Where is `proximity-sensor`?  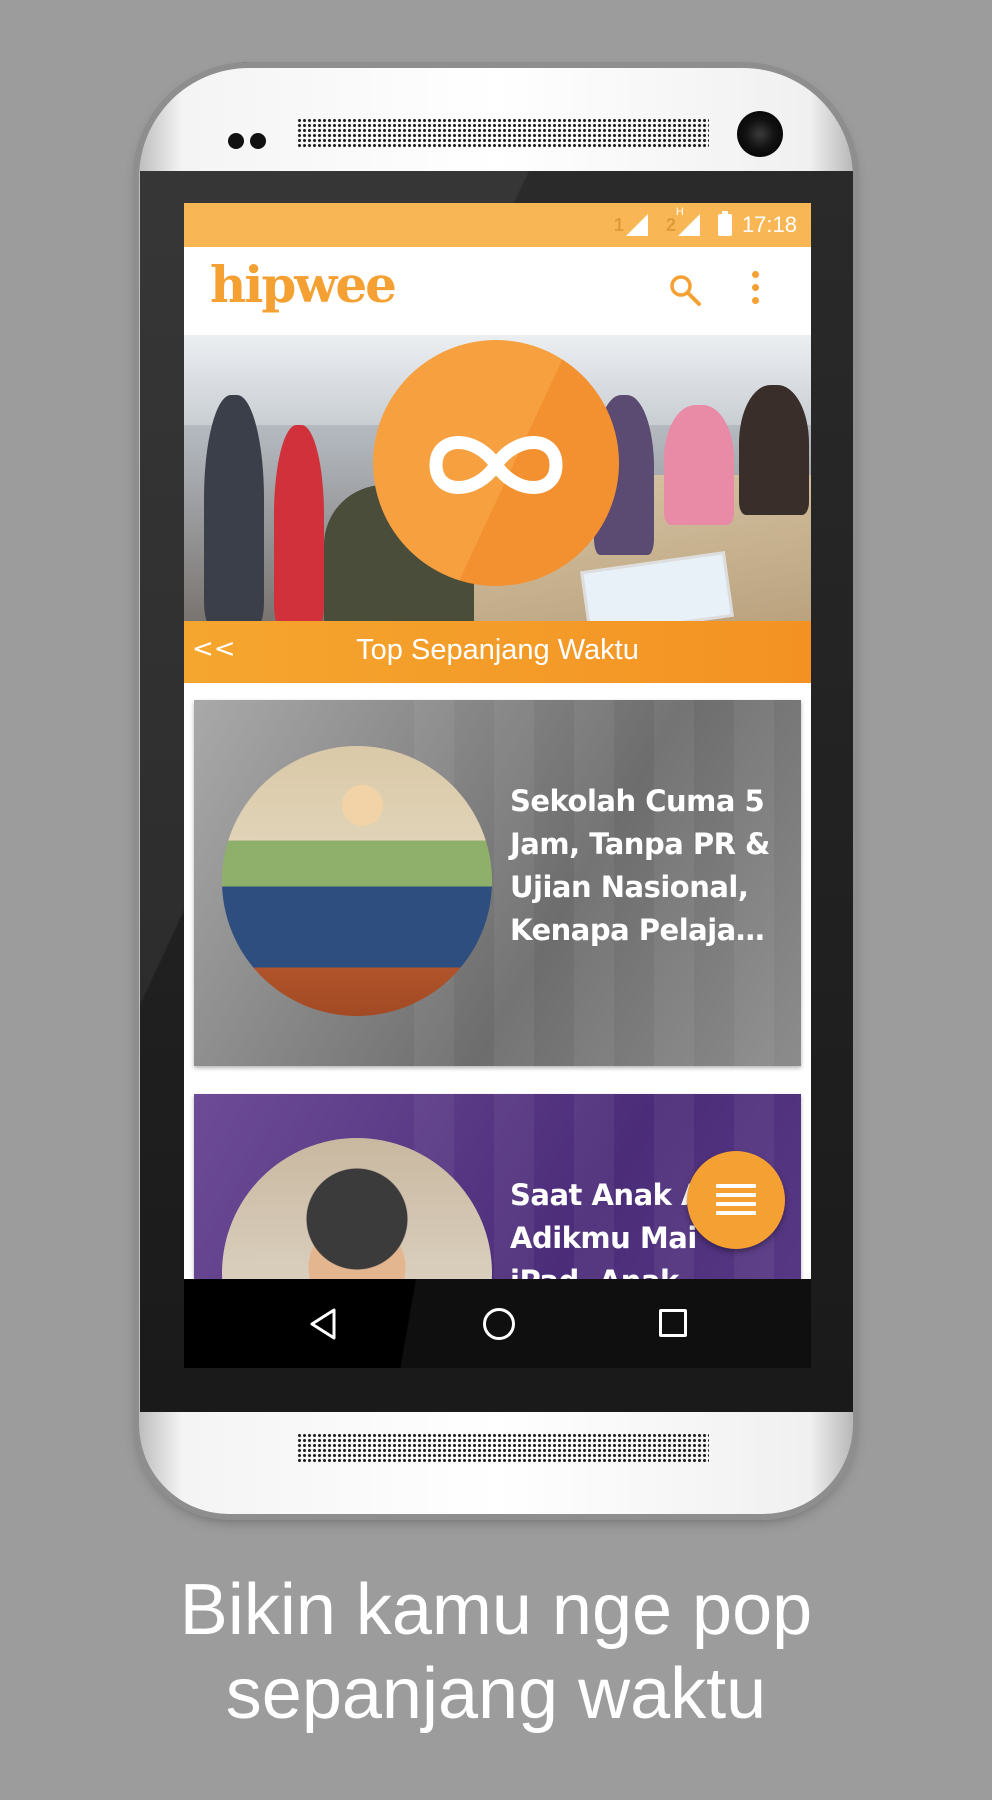 proximity-sensor is located at coordinates (250, 143).